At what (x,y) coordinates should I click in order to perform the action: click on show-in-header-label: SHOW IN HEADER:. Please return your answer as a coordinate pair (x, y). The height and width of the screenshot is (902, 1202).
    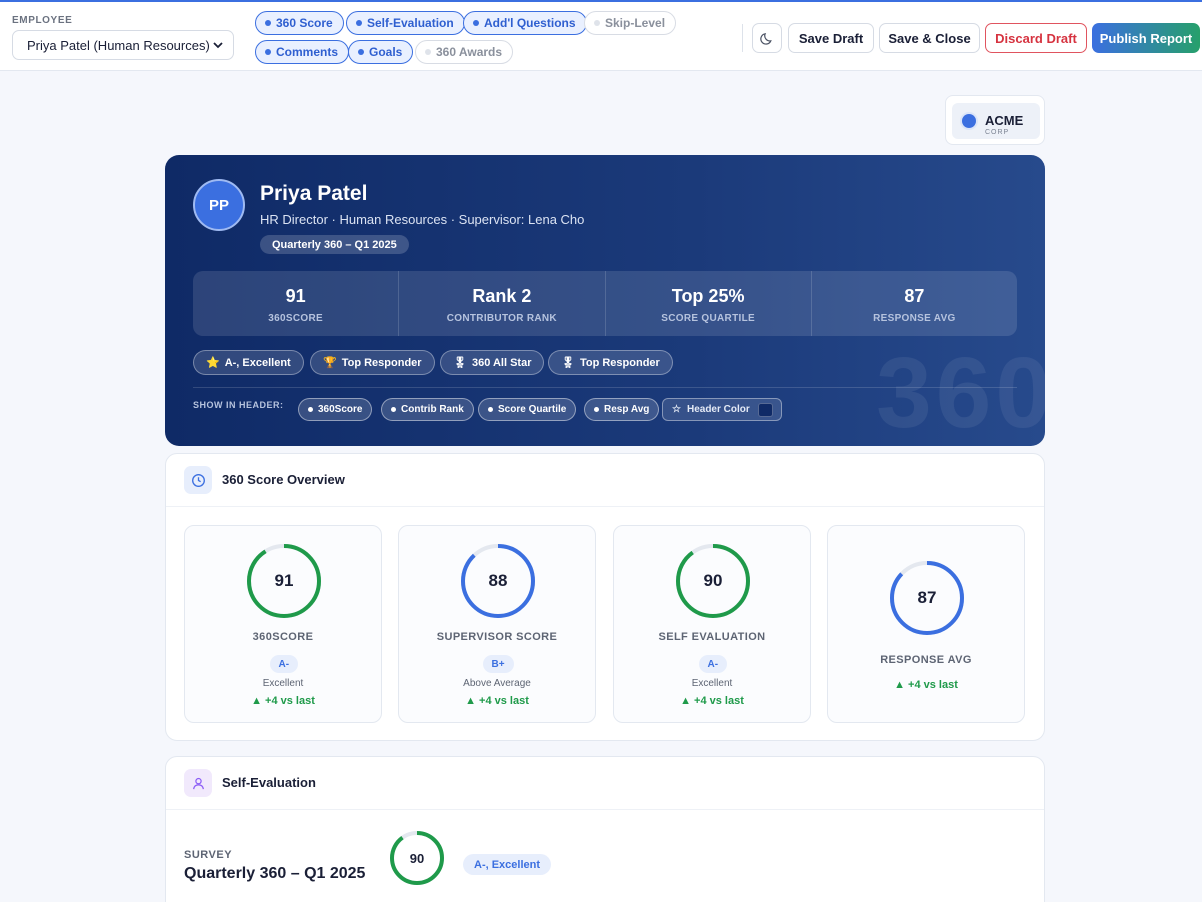
    Looking at the image, I should click on (238, 405).